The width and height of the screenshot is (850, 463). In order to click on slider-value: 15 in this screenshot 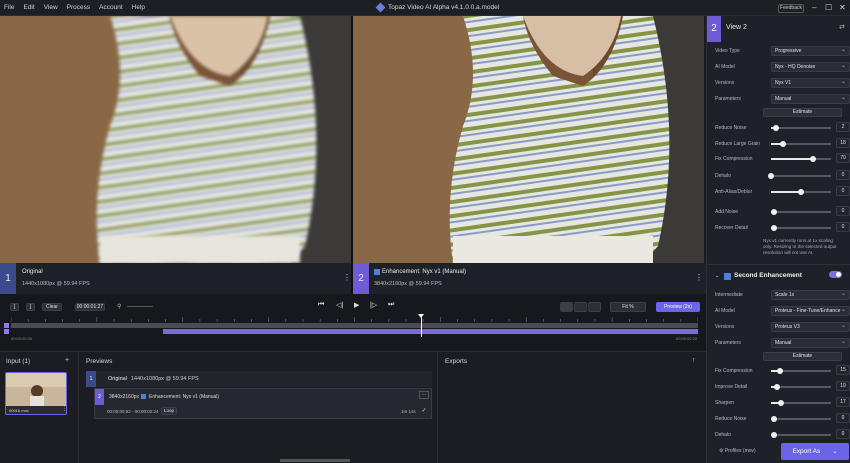, I will do `click(843, 370)`.